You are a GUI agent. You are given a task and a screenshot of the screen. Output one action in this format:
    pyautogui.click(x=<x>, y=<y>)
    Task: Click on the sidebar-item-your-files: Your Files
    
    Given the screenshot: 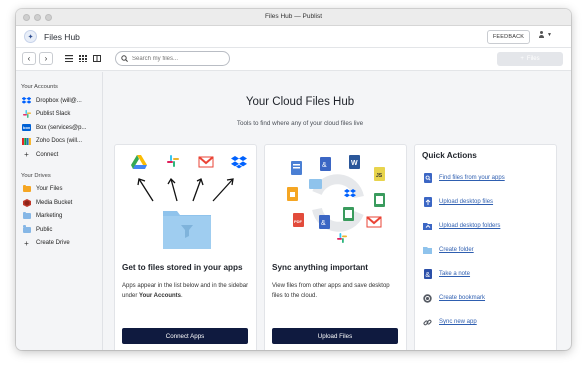 What is the action you would take?
    pyautogui.click(x=59, y=190)
    